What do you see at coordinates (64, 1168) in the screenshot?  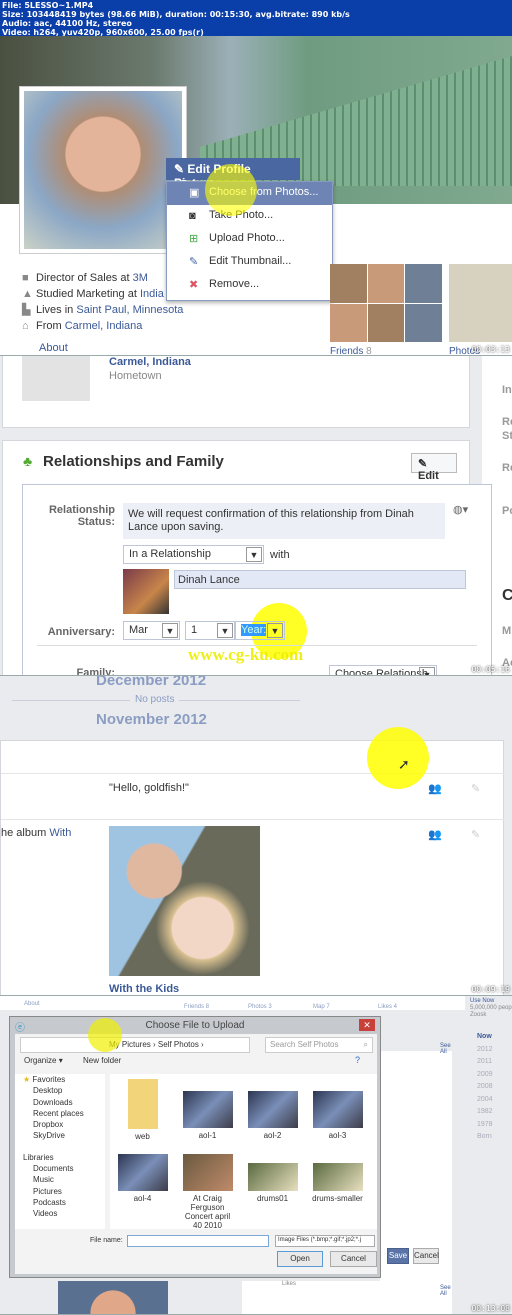 I see `nav-item: Documents` at bounding box center [64, 1168].